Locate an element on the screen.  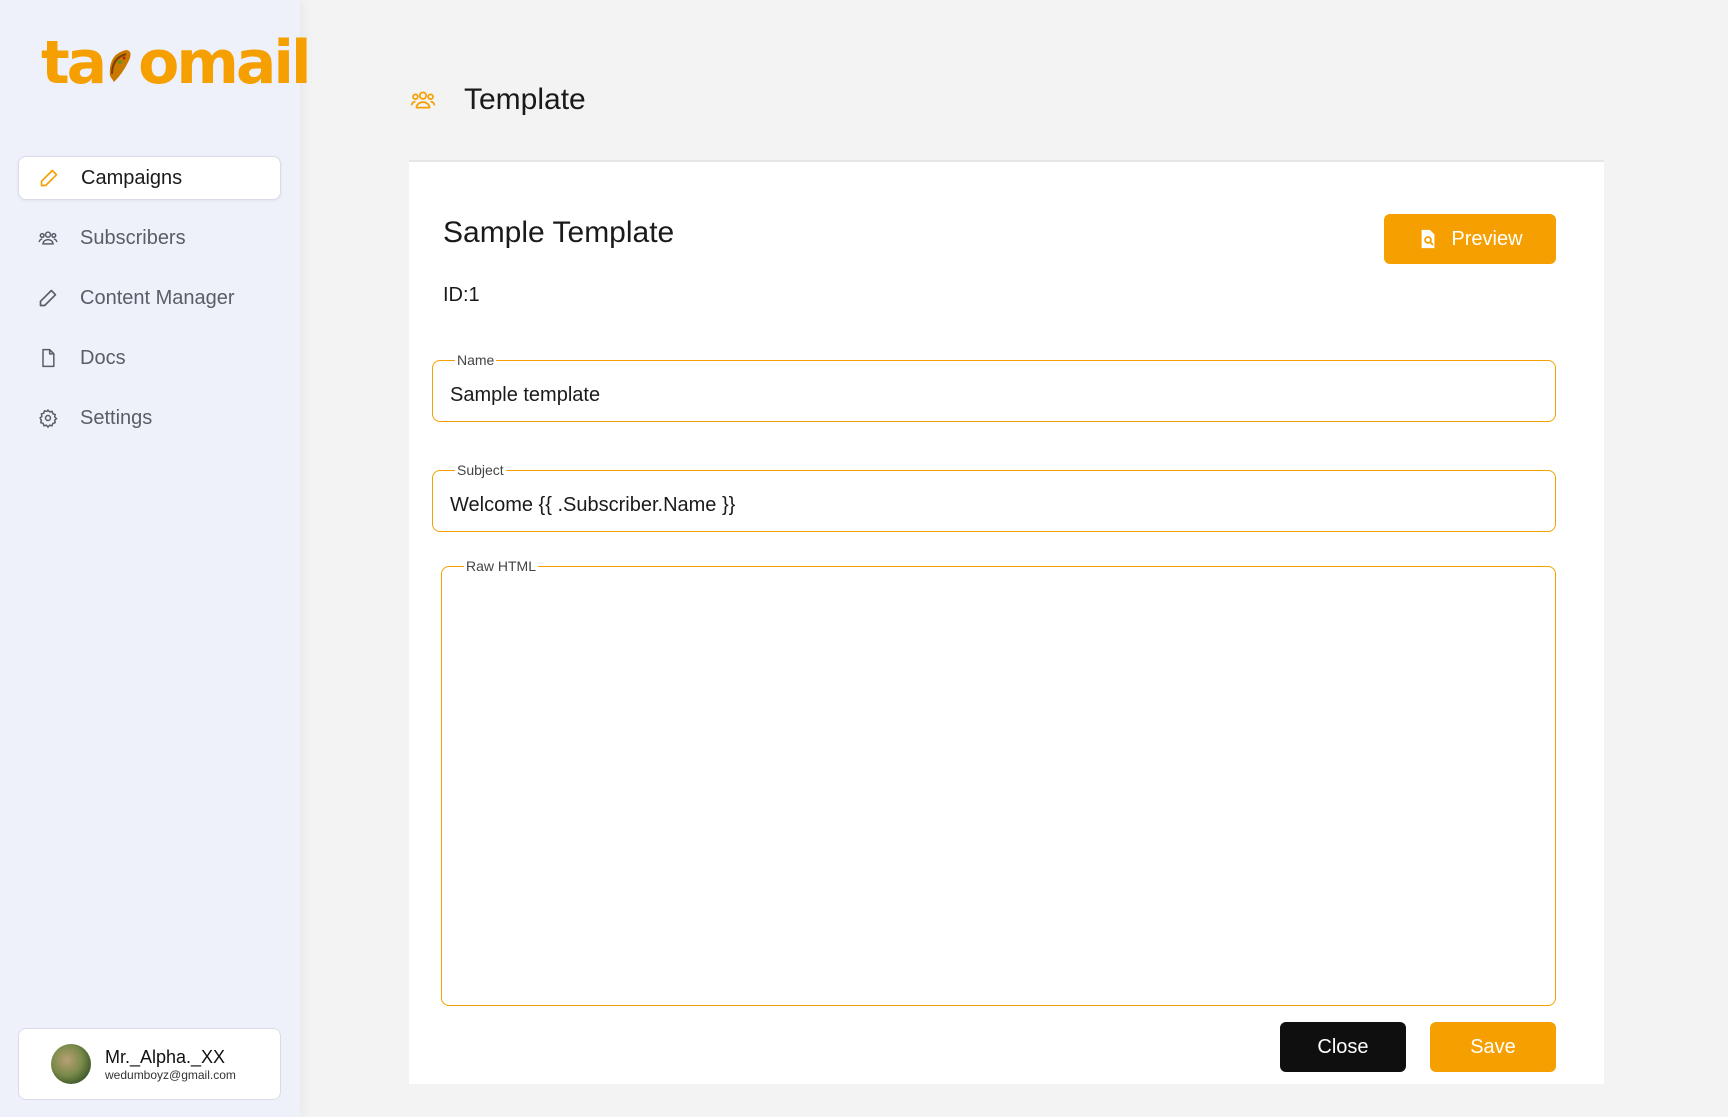
preview-button-label: Preview is located at coordinates (1487, 238).